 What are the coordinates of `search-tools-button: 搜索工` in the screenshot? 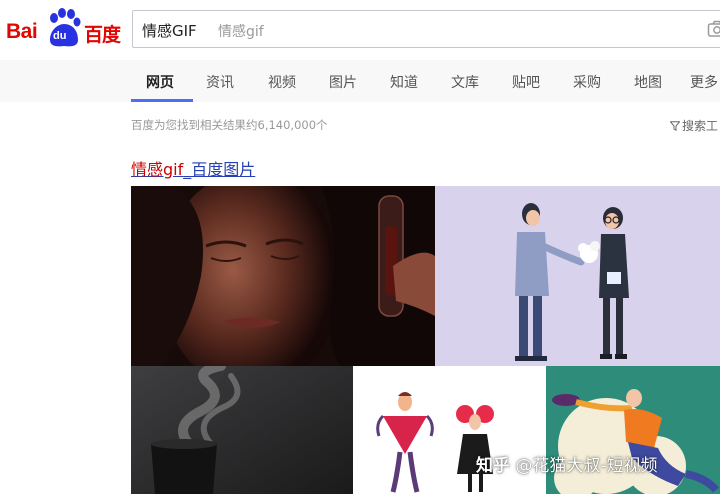 It's located at (694, 125).